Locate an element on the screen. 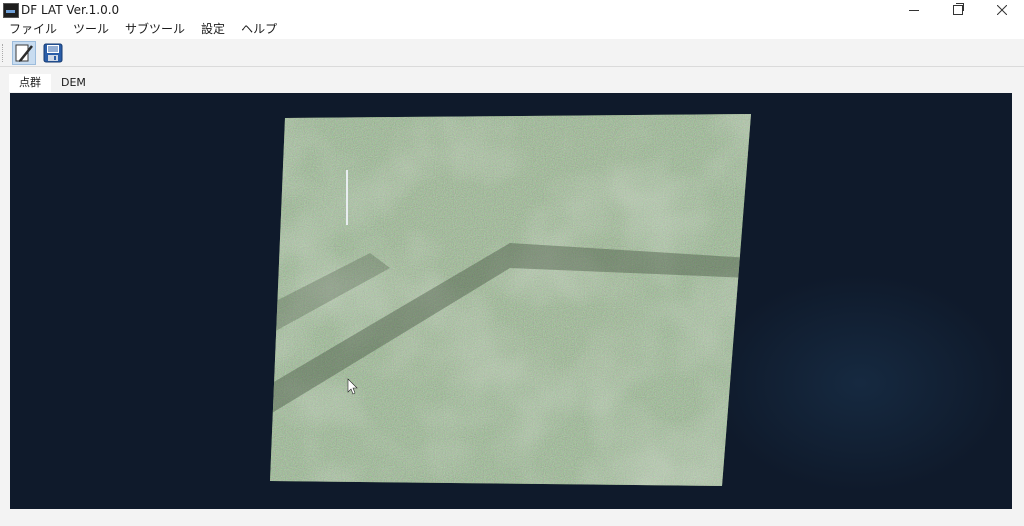 Image resolution: width=1024 pixels, height=526 pixels. save-button is located at coordinates (53, 53).